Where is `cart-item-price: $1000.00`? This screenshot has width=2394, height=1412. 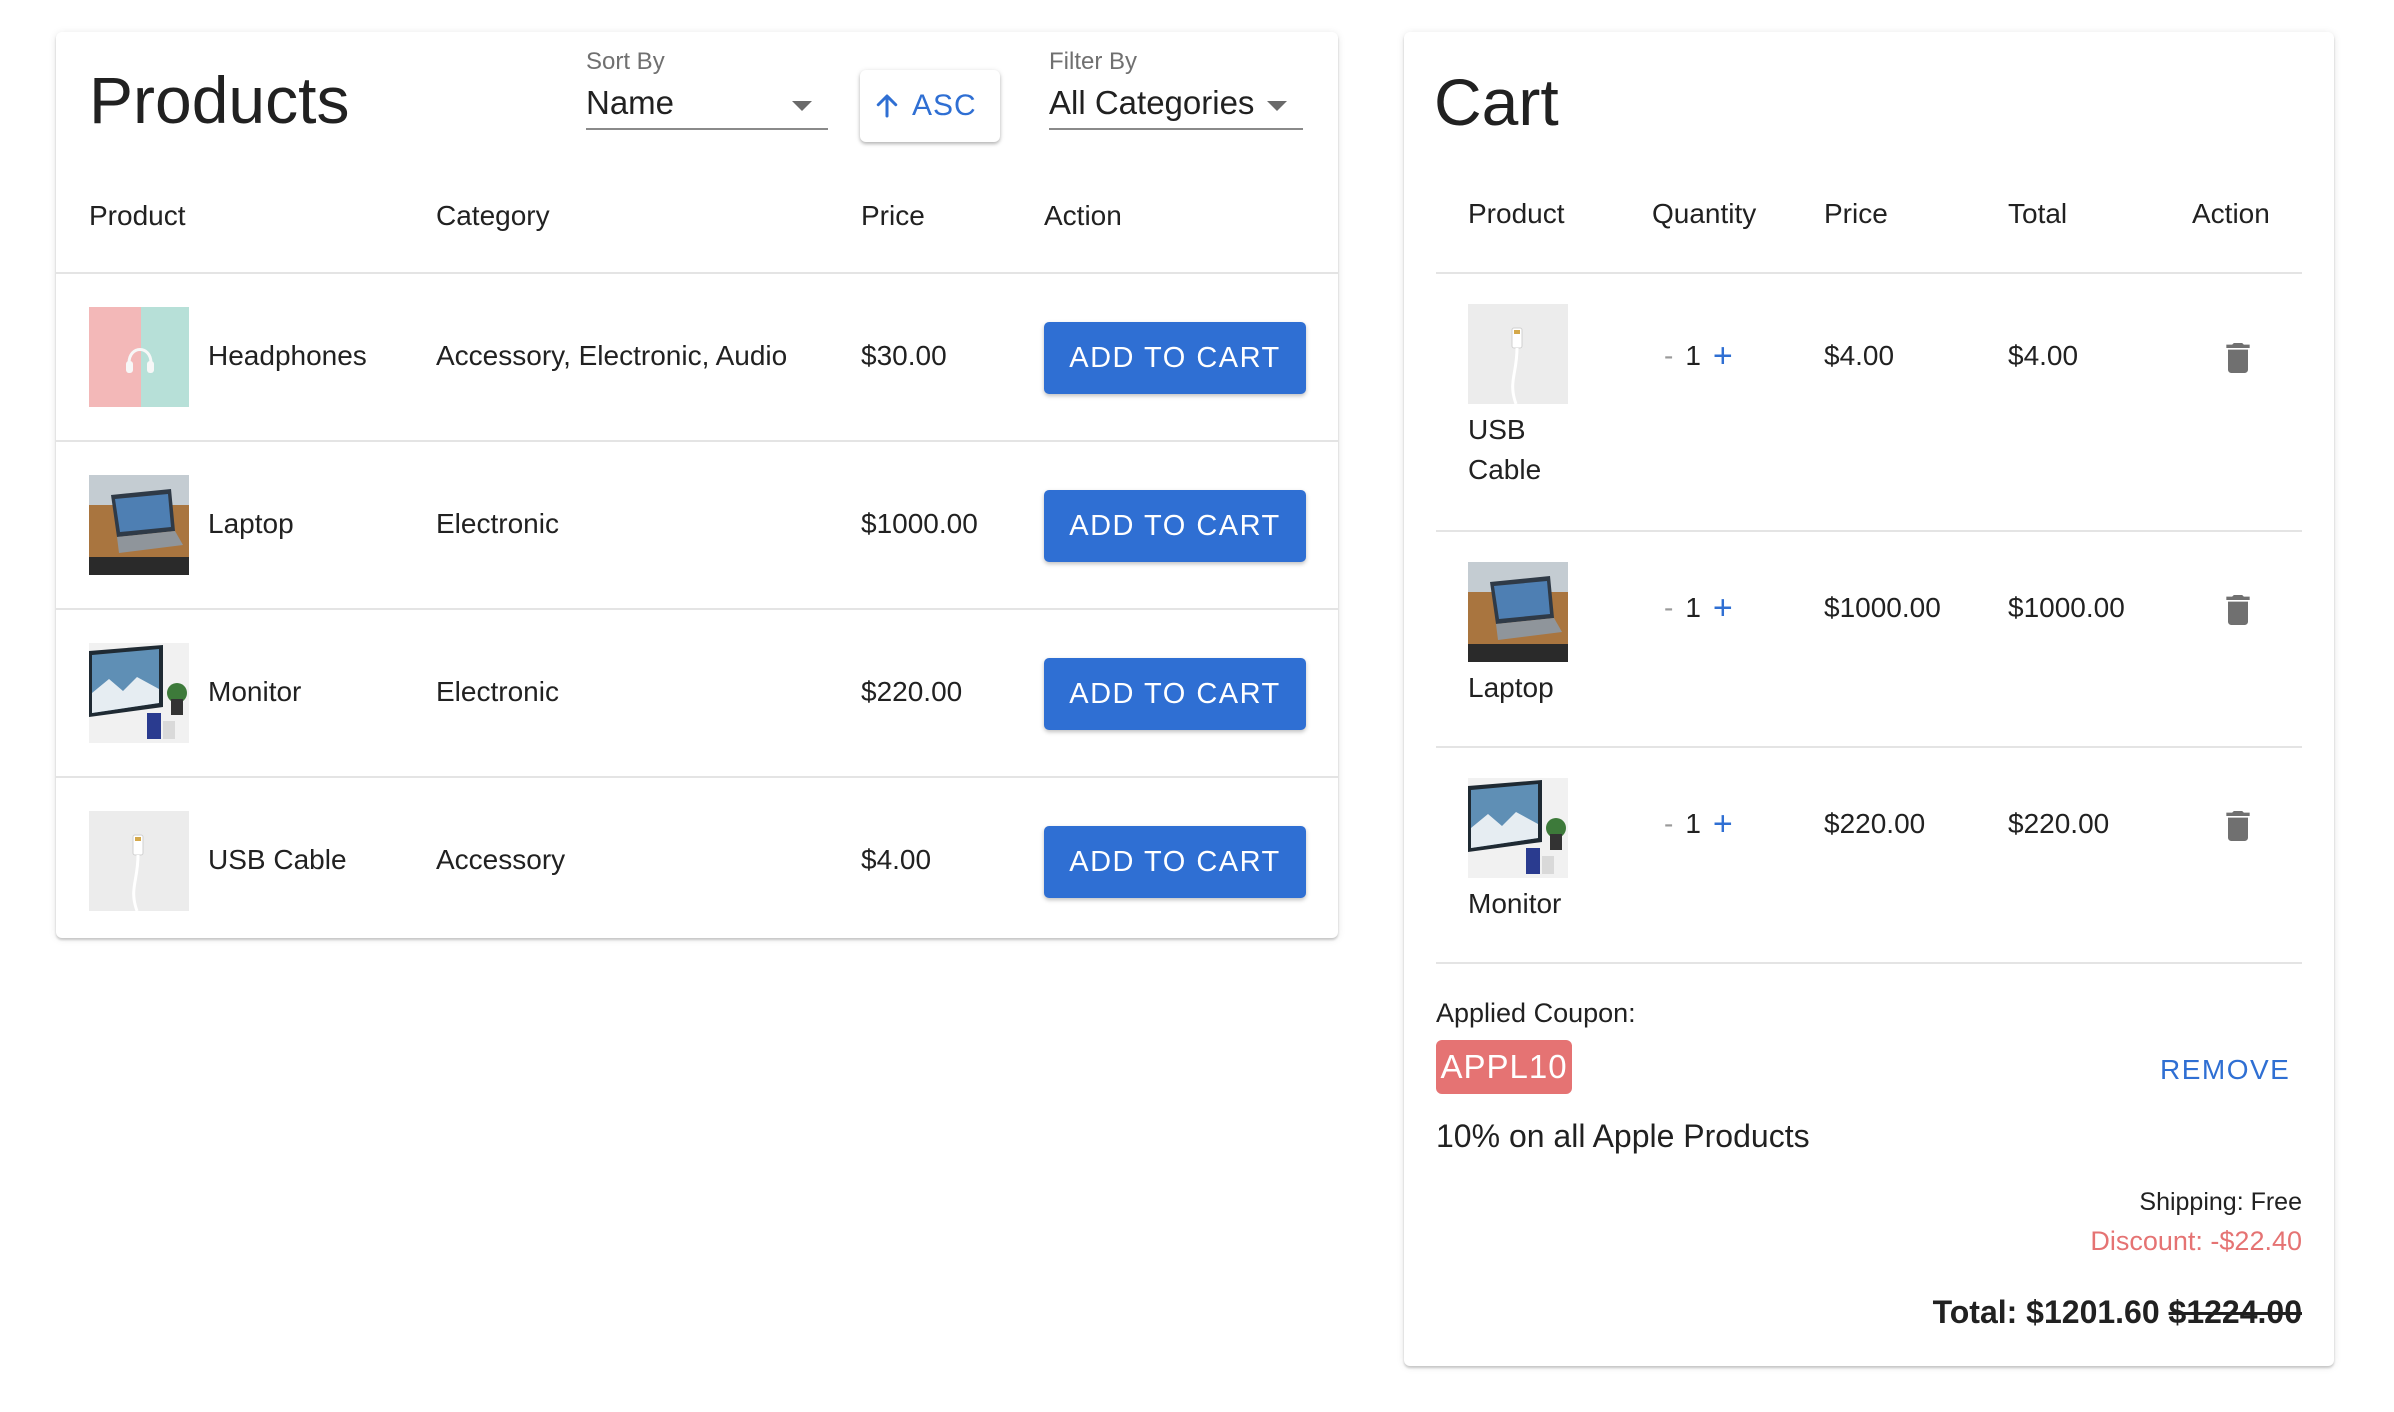
cart-item-price: $1000.00 is located at coordinates (1882, 607).